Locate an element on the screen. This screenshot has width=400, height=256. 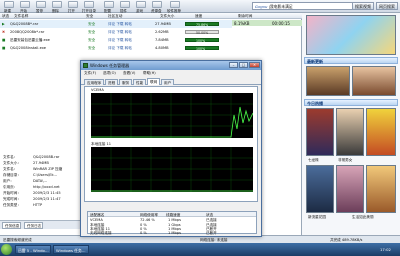
row-filename: 迅雷安装包迅雷云播.exe is located at coordinates (30, 40).